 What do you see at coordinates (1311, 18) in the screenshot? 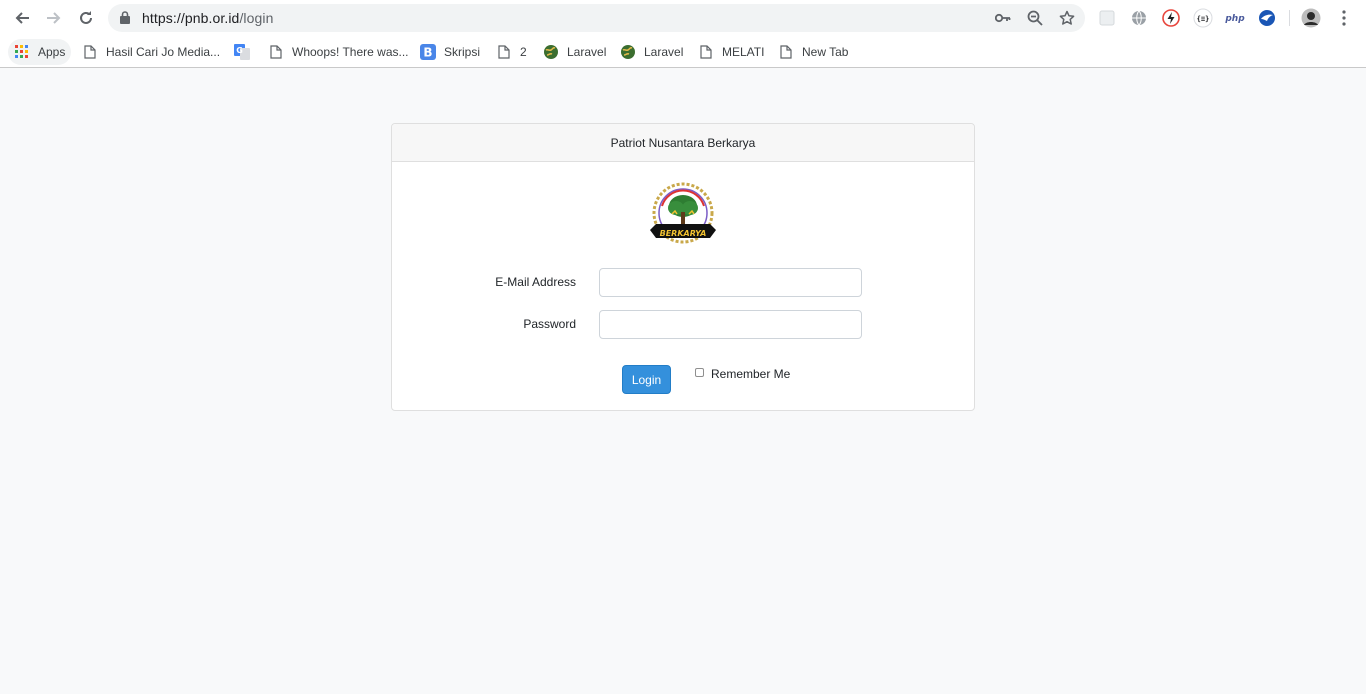
I see `profile-avatar-icon` at bounding box center [1311, 18].